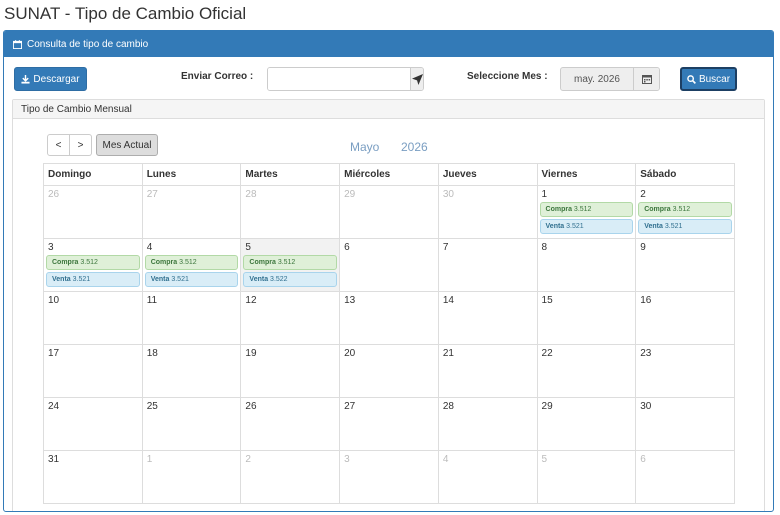 The width and height of the screenshot is (780, 515). Describe the element at coordinates (93, 424) in the screenshot. I see `calendar-day: 24` at that location.